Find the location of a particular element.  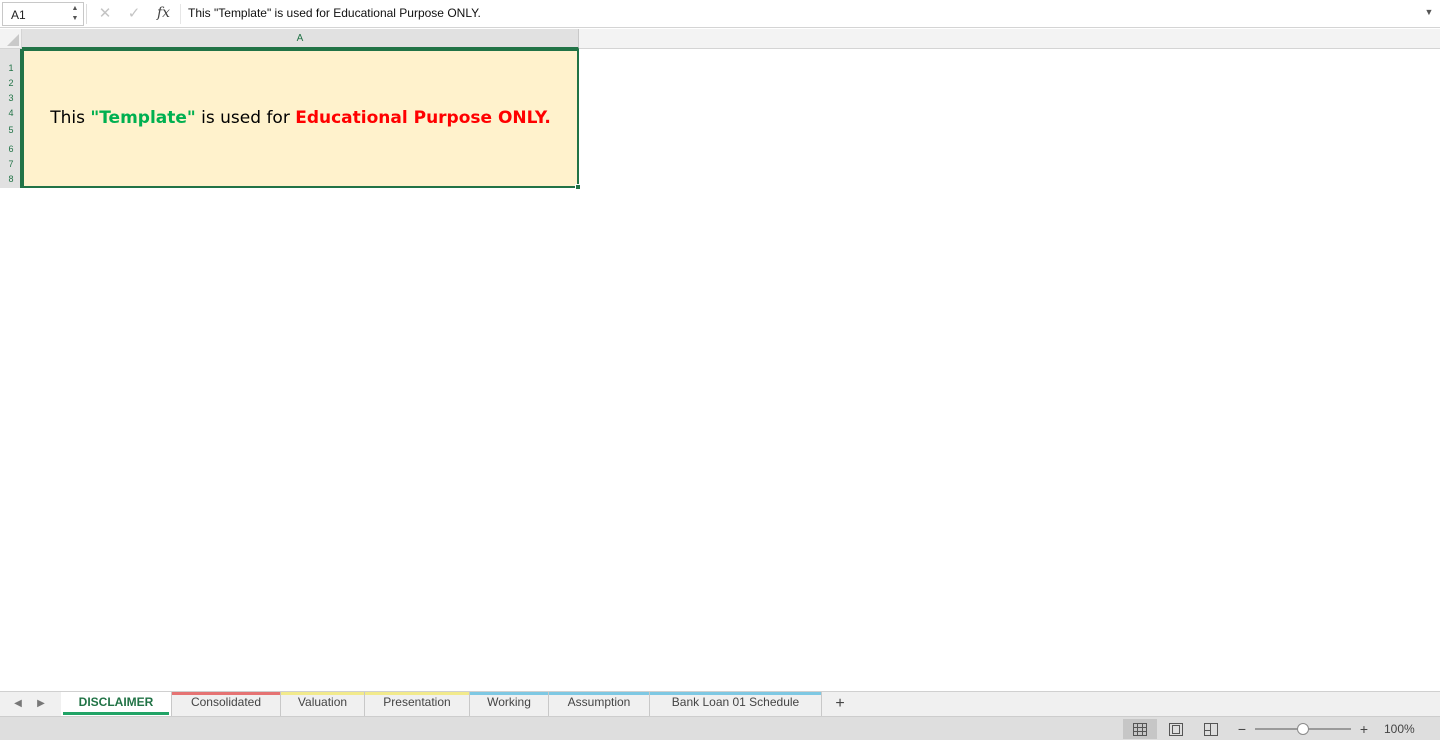

zoom-in-icon: + is located at coordinates (1364, 729).